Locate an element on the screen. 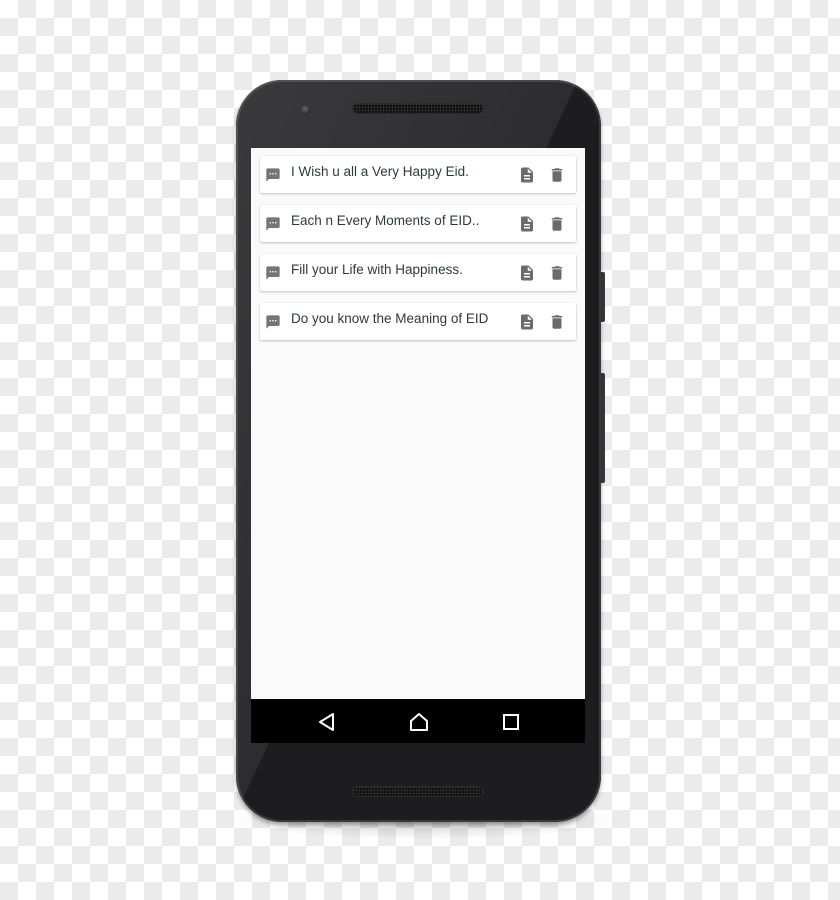  message-text: Fill your Life with Happiness. is located at coordinates (377, 269).